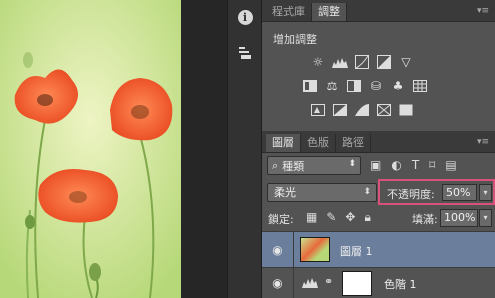 This screenshot has height=298, width=495. I want to click on color-balance-icon: ⚖, so click(332, 86).